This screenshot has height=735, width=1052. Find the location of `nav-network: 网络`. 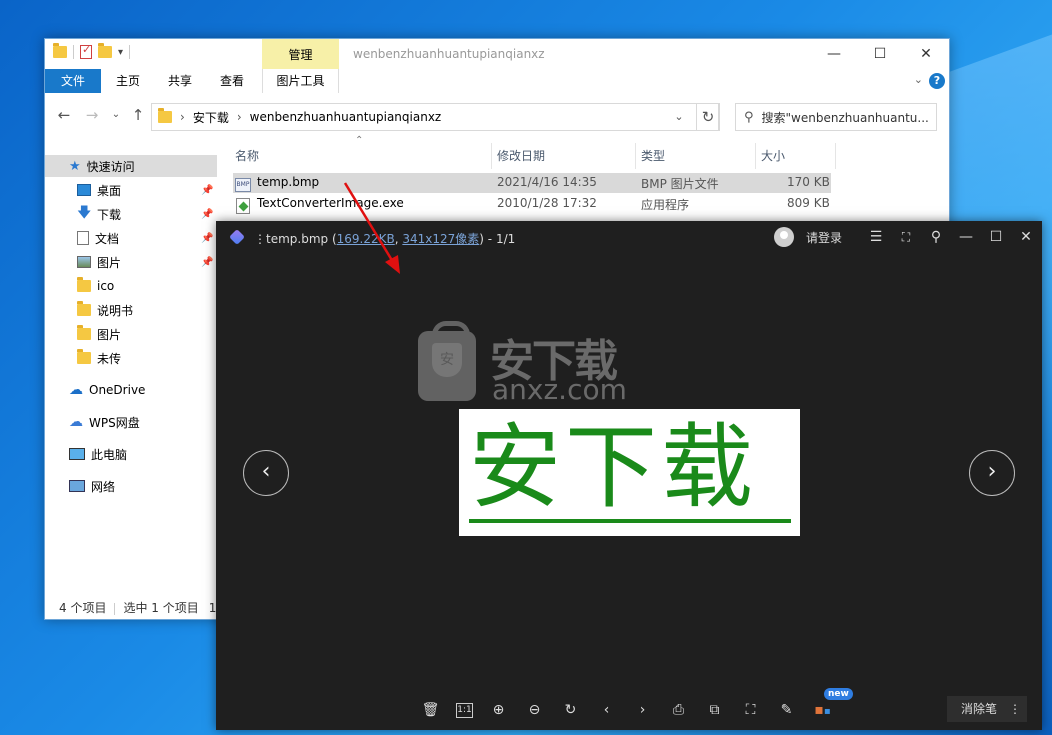

nav-network: 网络 is located at coordinates (92, 486).